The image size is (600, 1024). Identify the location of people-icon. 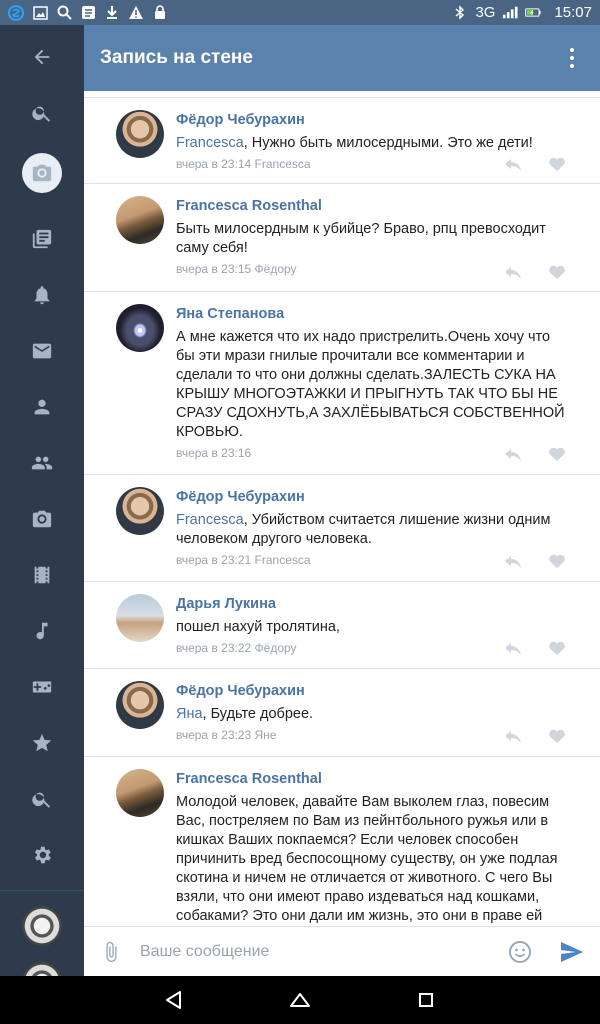
(42, 463).